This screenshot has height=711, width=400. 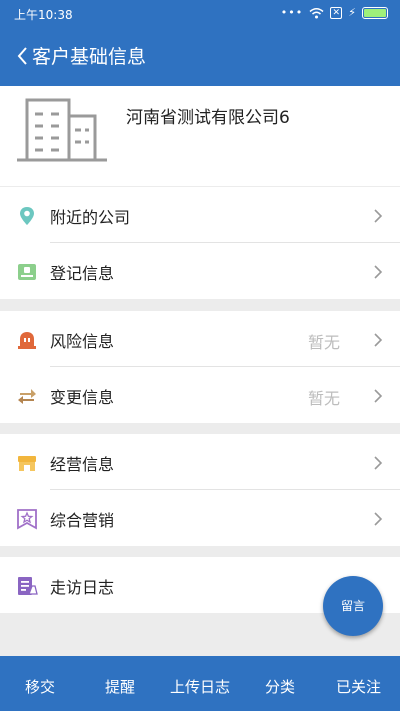 I want to click on status-icons: ••• ✕ ⚡, so click(x=334, y=12).